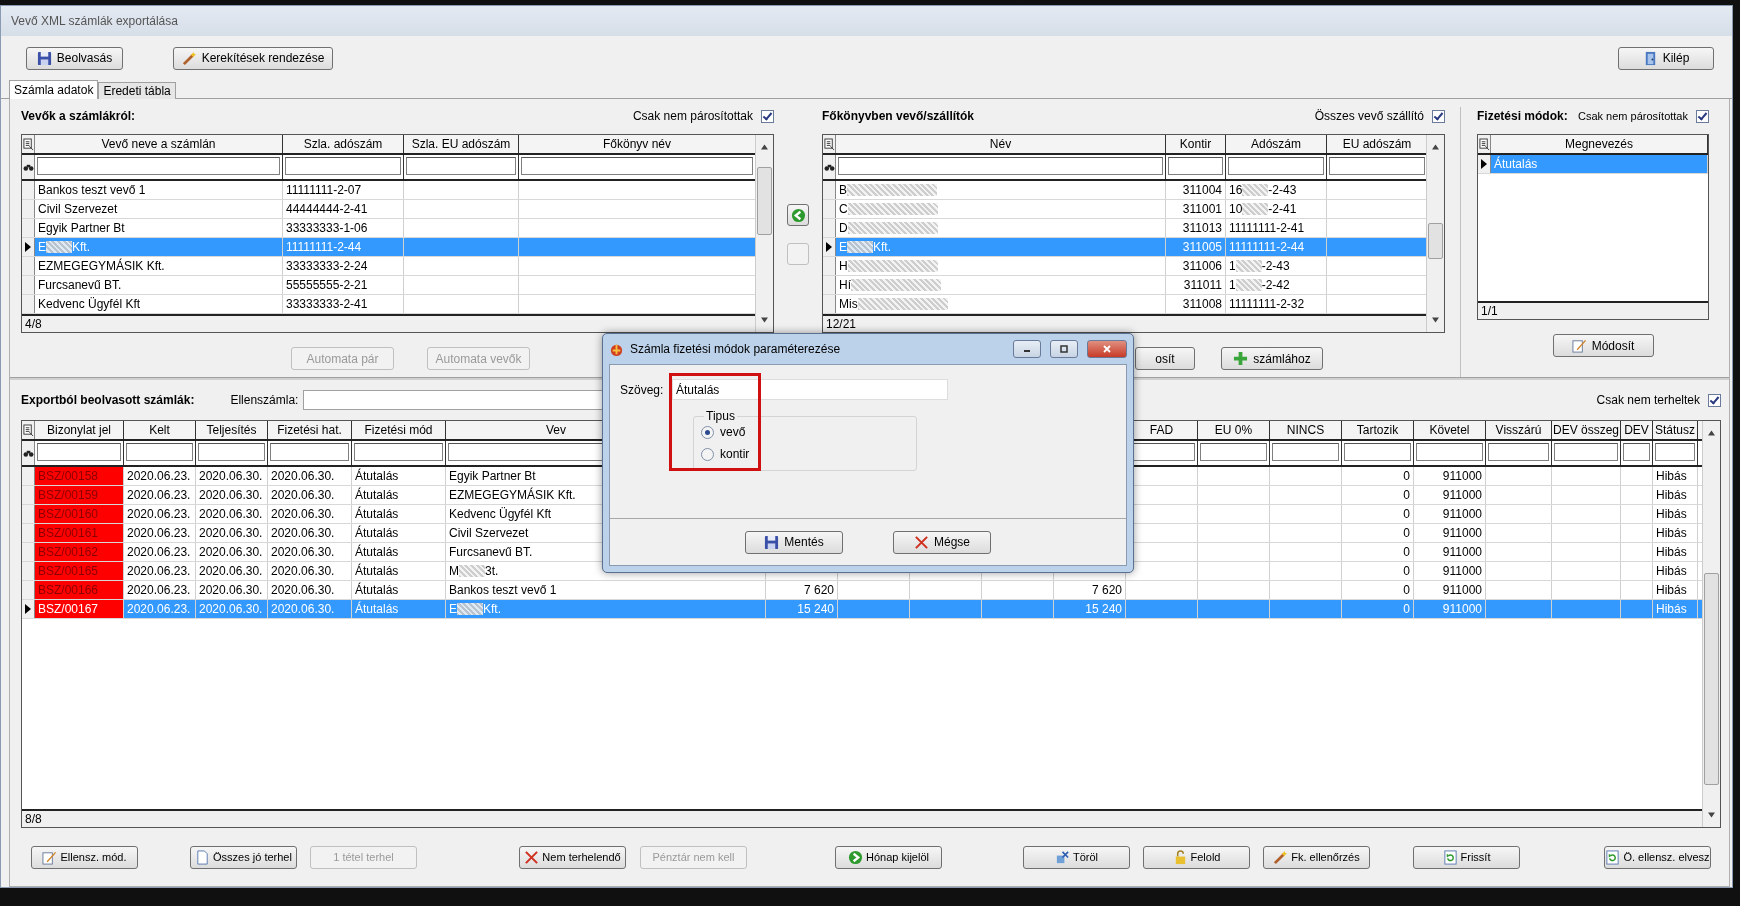 The image size is (1740, 906). What do you see at coordinates (343, 209) in the screenshot?
I see `table-cell: 44444444-2-41` at bounding box center [343, 209].